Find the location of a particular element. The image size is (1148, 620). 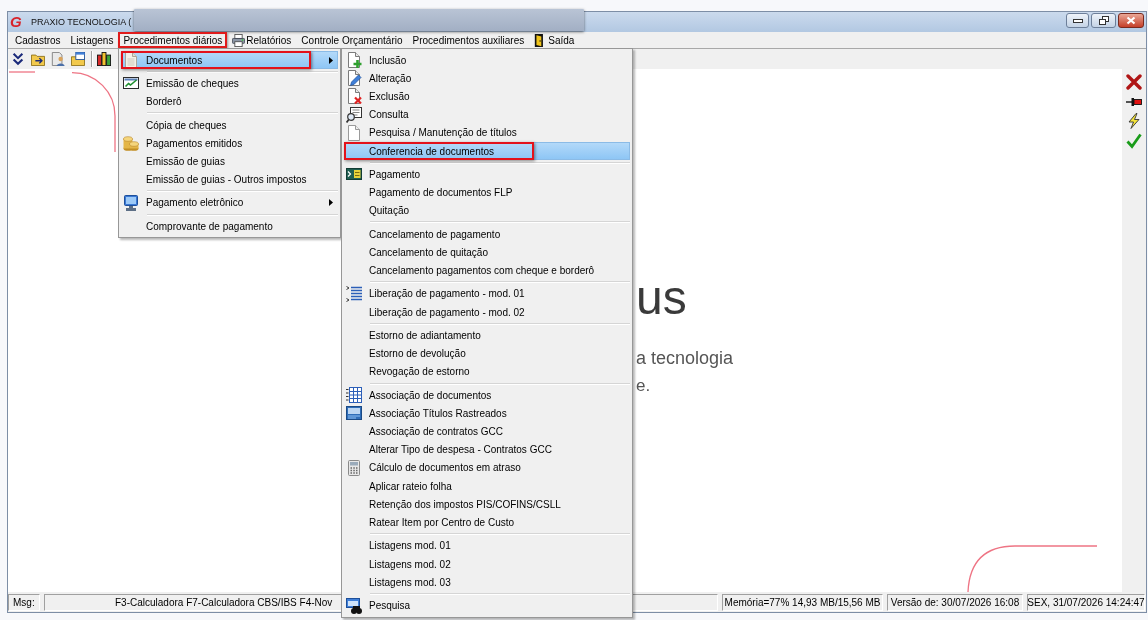

menu-item: Pagamentos emitidos is located at coordinates (229, 143).